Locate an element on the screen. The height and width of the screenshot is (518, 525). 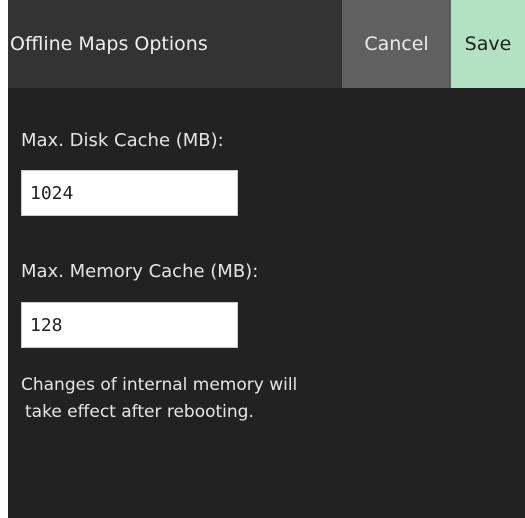
disk-cache-input is located at coordinates (129, 193).